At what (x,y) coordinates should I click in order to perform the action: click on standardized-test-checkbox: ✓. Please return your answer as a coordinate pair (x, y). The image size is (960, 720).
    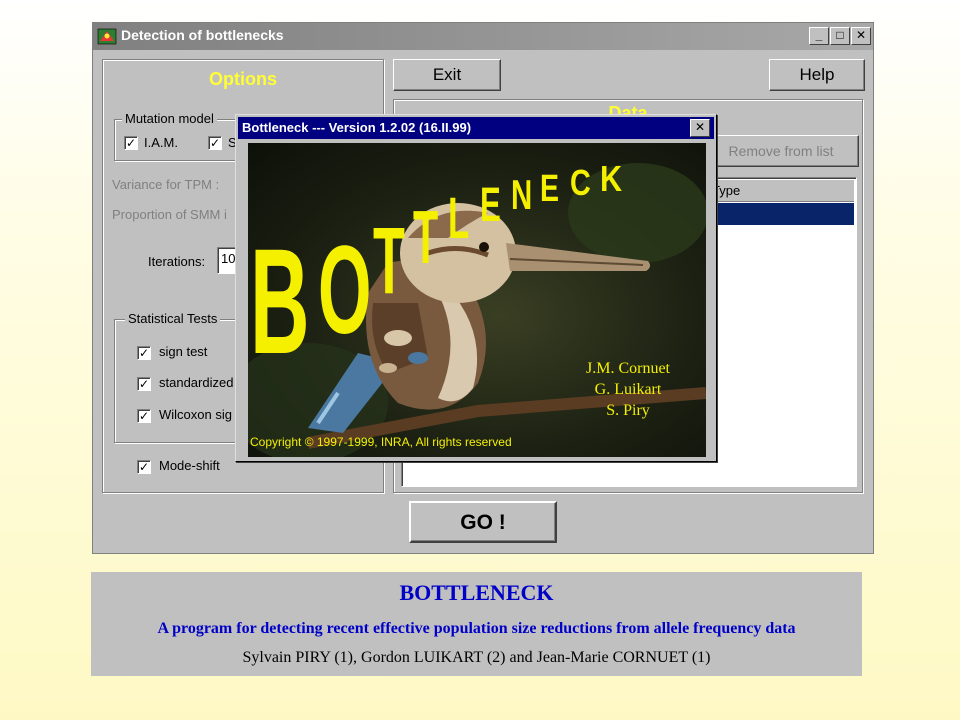
    Looking at the image, I should click on (144, 384).